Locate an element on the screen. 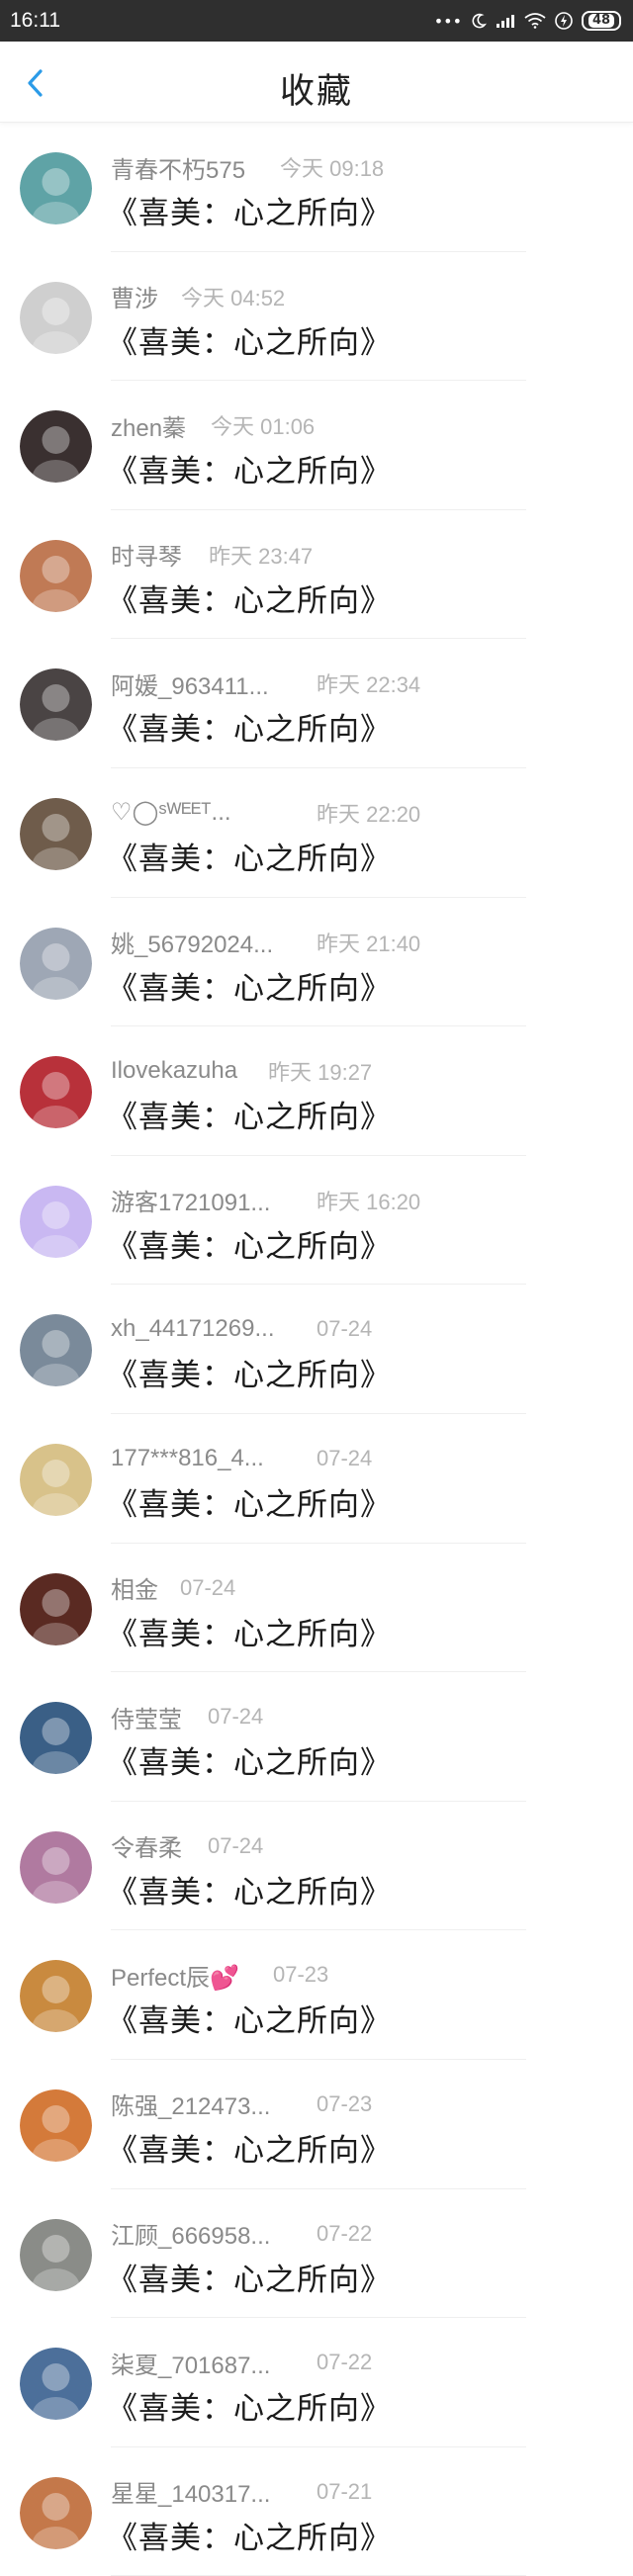 The image size is (633, 2576). favorite-list-item: 游客1721091... 昨天 16:20 《喜美：心之所向》 is located at coordinates (316, 1221).